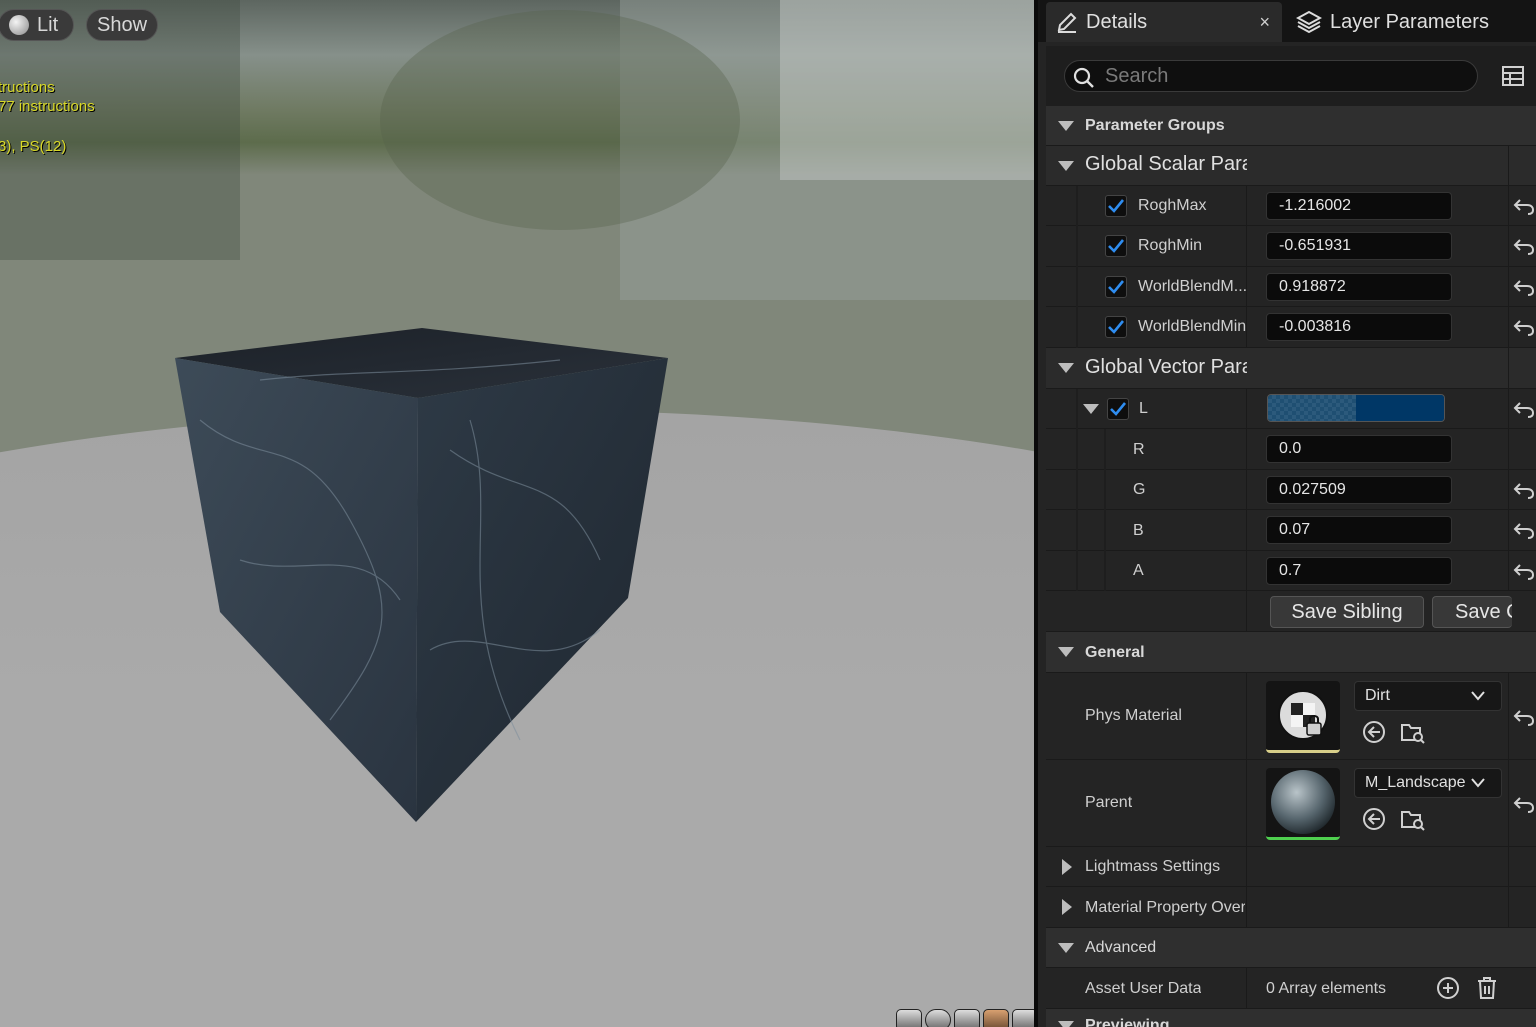 The height and width of the screenshot is (1027, 1536). I want to click on phys-material-combo: Dirt, so click(1428, 696).